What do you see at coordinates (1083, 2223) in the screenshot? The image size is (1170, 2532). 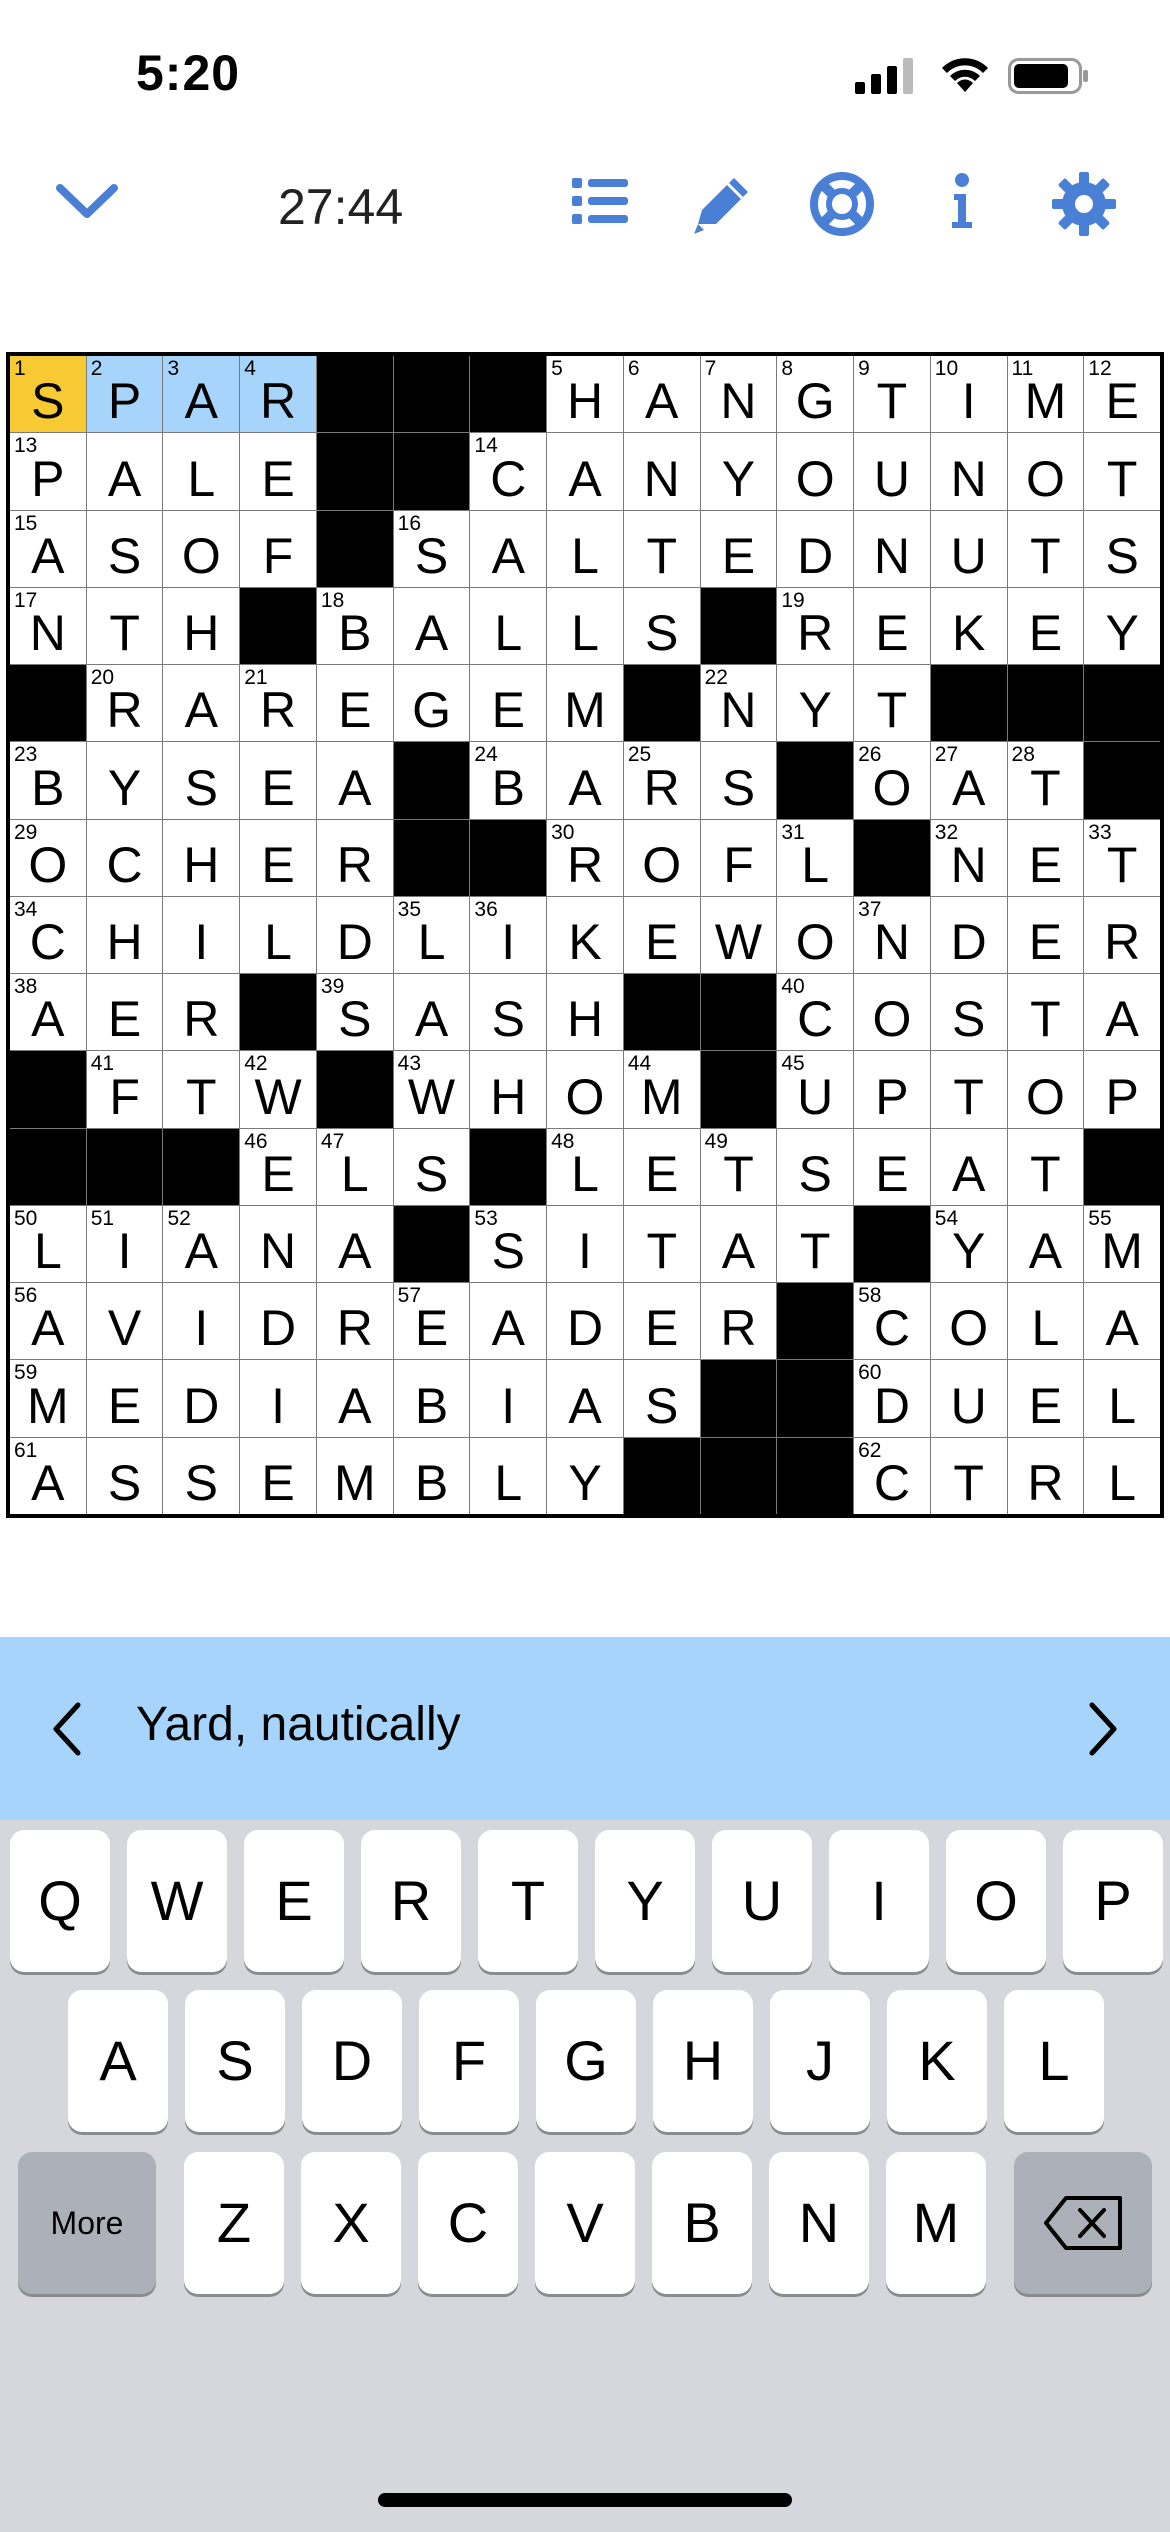 I see `backspace-key` at bounding box center [1083, 2223].